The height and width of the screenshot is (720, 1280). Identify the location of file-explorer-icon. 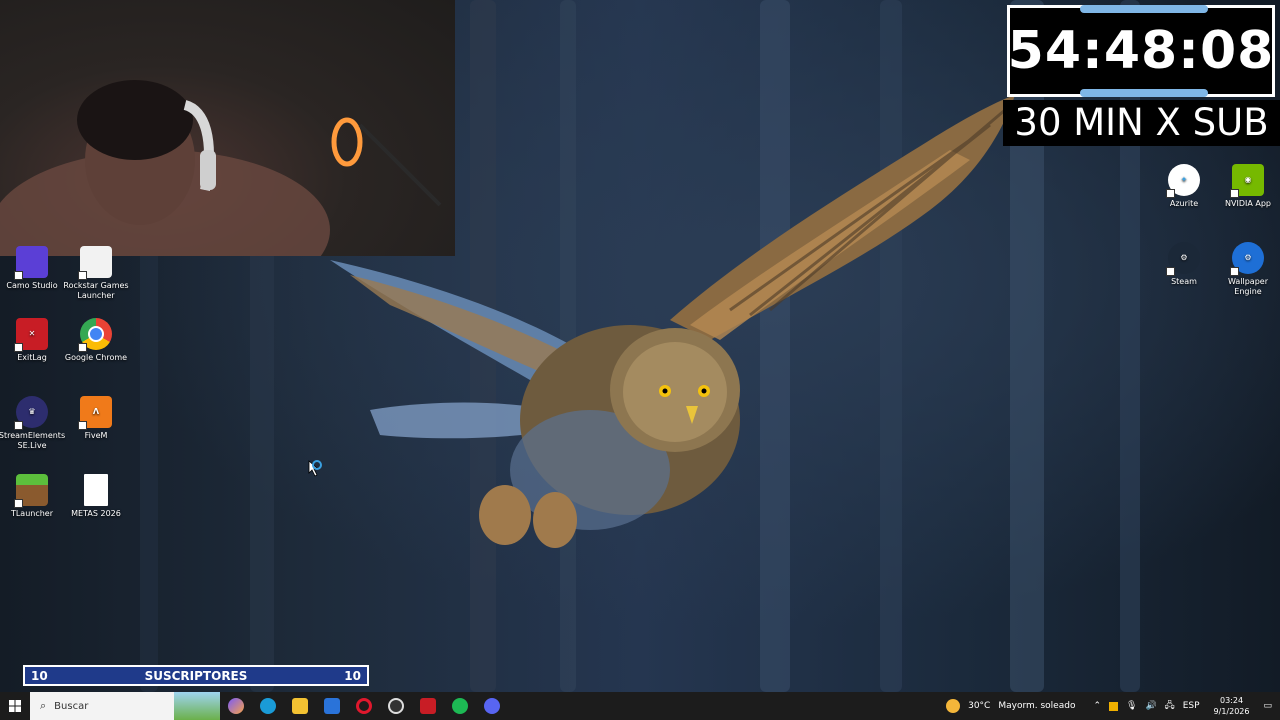
(300, 706).